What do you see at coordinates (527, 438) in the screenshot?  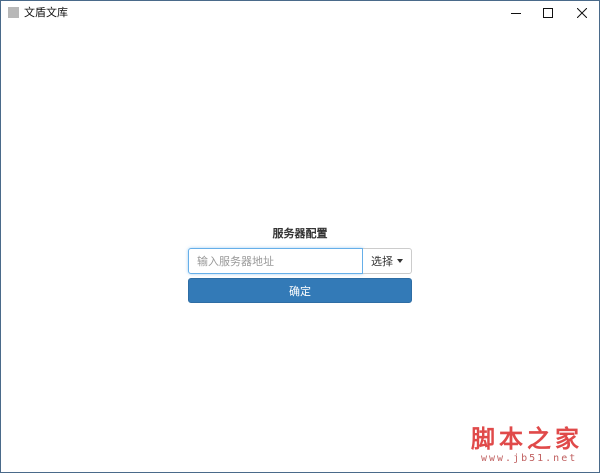 I see `watermark-chinese: 脚本之家` at bounding box center [527, 438].